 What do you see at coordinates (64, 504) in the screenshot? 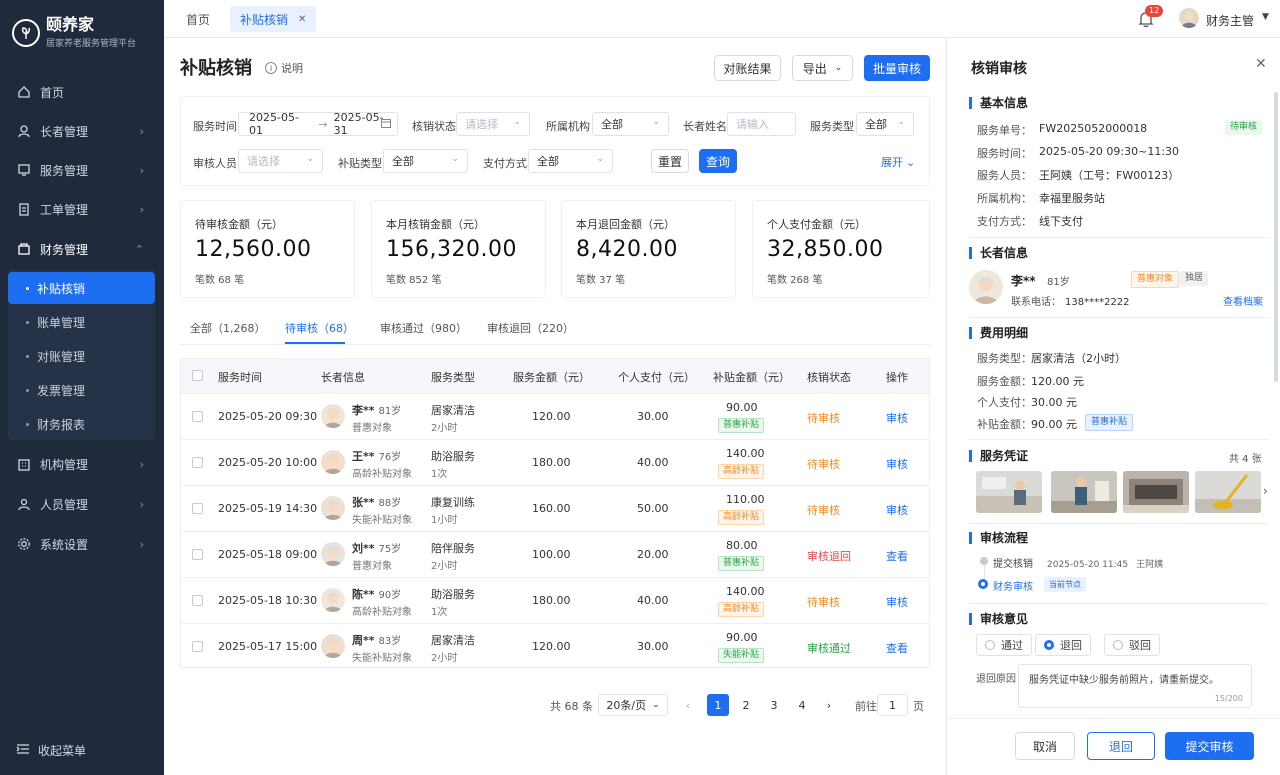
I see `sidebar-item-label: 人员管理` at bounding box center [64, 504].